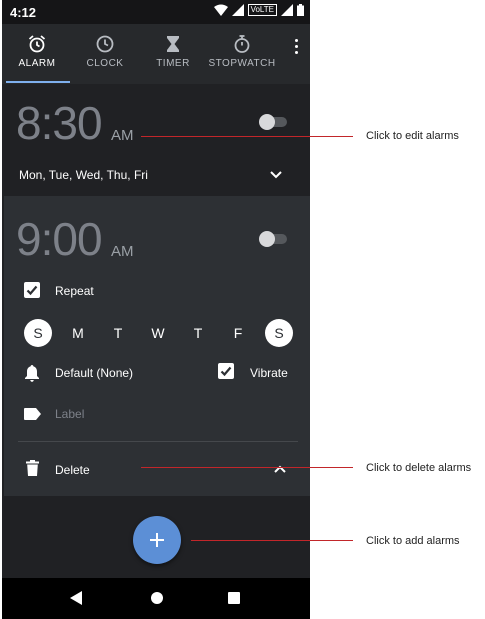  Describe the element at coordinates (94, 373) in the screenshot. I see `ringtone-selector: Default (None)` at that location.